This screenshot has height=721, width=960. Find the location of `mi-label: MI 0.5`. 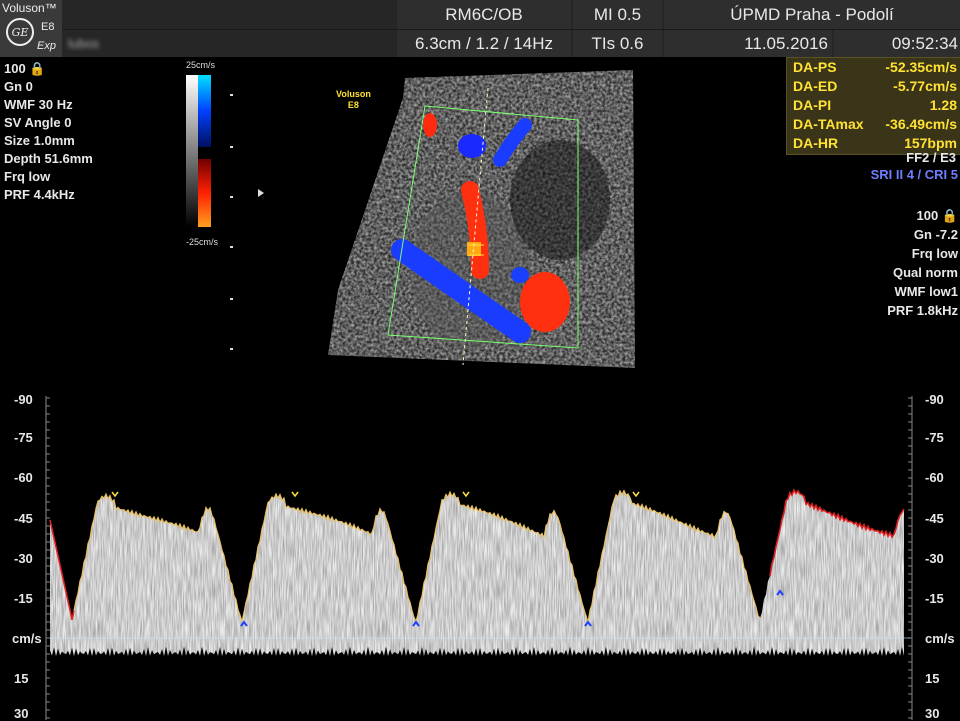

mi-label: MI 0.5 is located at coordinates (617, 14).